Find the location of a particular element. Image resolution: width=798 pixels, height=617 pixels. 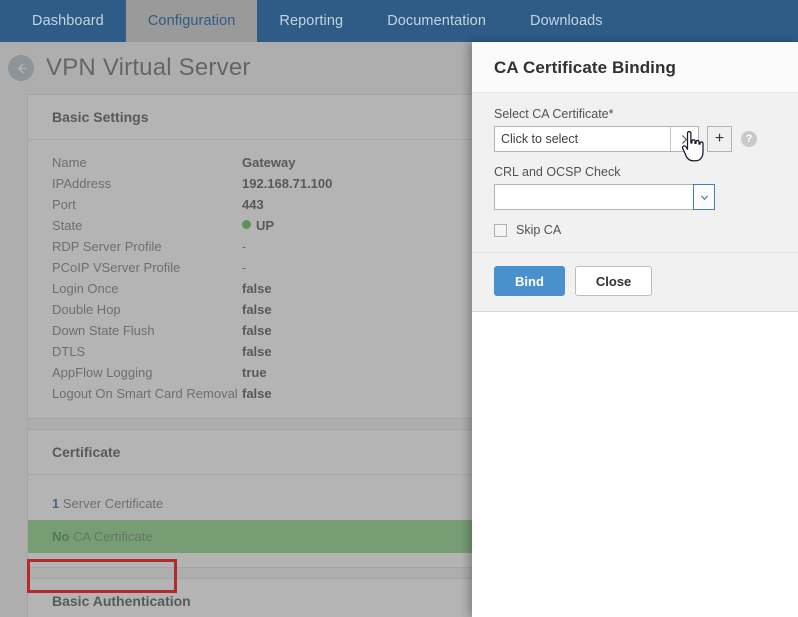

dialog-action-bar: Bind Close is located at coordinates (635, 282).